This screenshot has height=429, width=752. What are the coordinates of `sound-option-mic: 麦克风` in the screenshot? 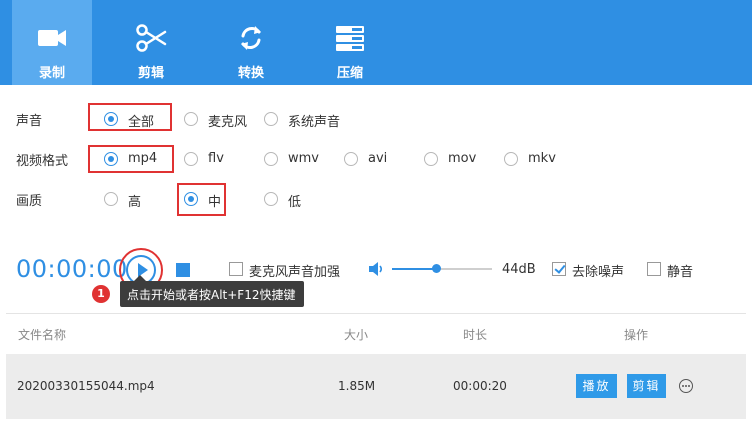 It's located at (219, 119).